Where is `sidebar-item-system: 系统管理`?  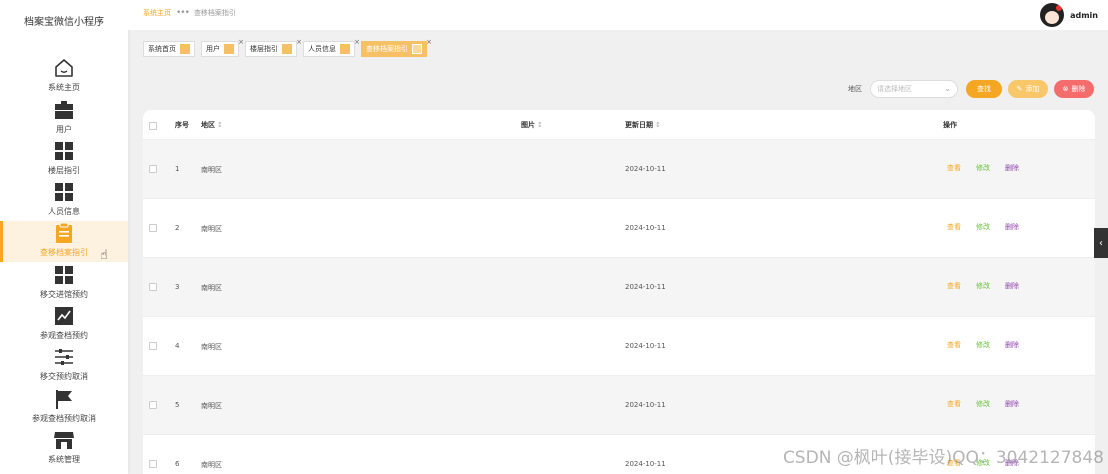
sidebar-item-system: 系统管理 is located at coordinates (64, 448).